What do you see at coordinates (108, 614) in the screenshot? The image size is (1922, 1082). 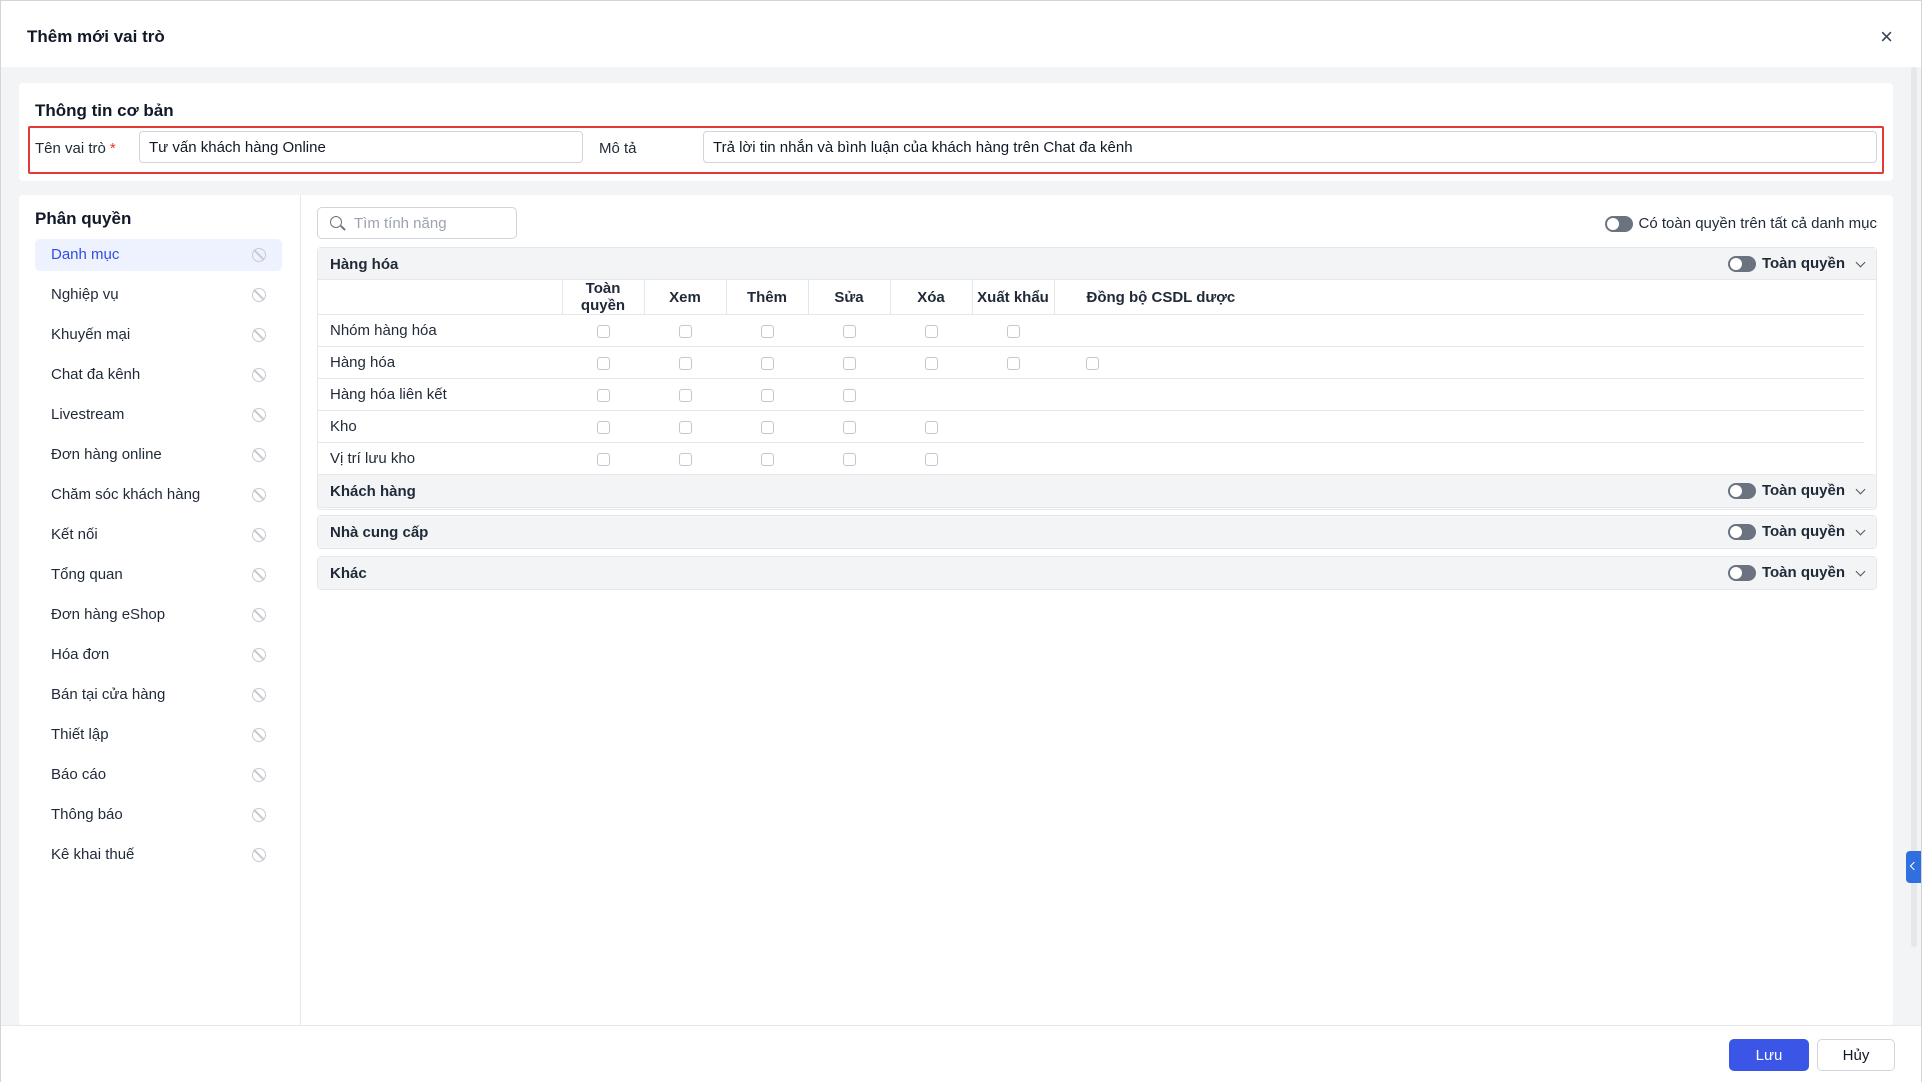 I see `sidebar-item-label: Đơn hàng eShop` at bounding box center [108, 614].